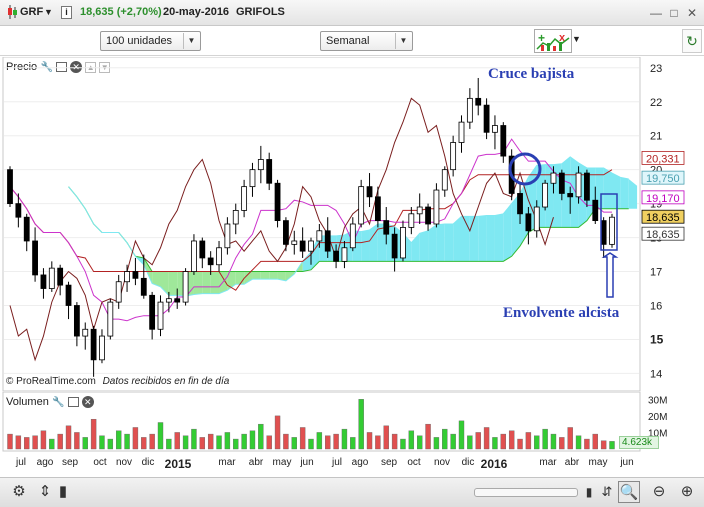  What do you see at coordinates (657, 400) in the screenshot?
I see `volume-y-tick: 30M` at bounding box center [657, 400].